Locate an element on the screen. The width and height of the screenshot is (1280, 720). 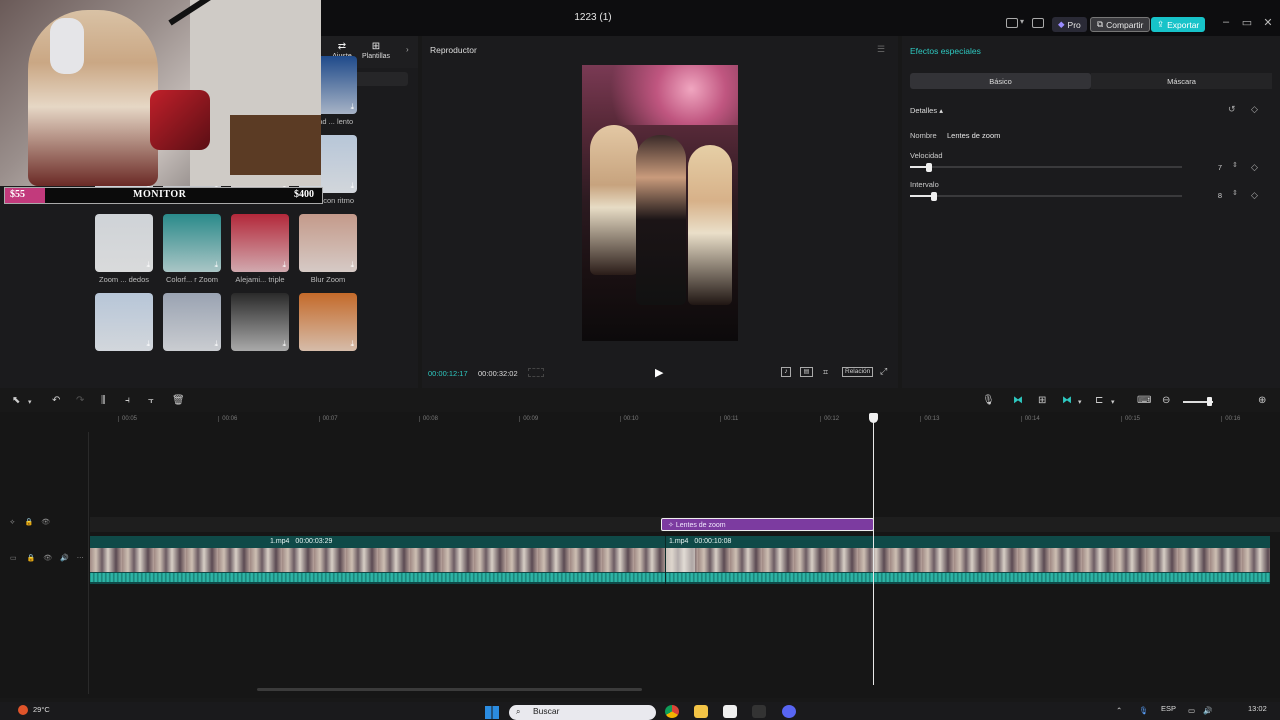
chevron-right-icon: › is located at coordinates (407, 49).